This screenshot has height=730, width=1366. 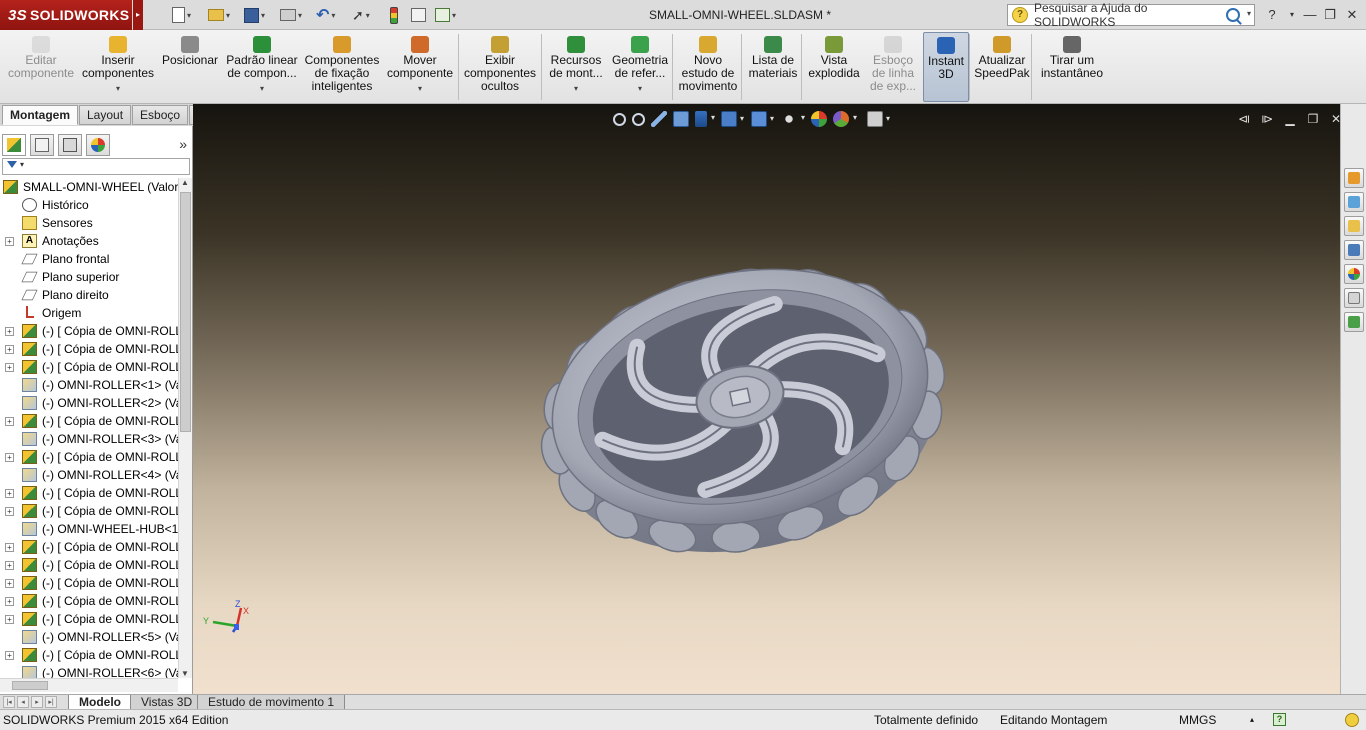 What do you see at coordinates (1290, 119) in the screenshot?
I see `viewport-minimize-icon: ▁` at bounding box center [1290, 119].